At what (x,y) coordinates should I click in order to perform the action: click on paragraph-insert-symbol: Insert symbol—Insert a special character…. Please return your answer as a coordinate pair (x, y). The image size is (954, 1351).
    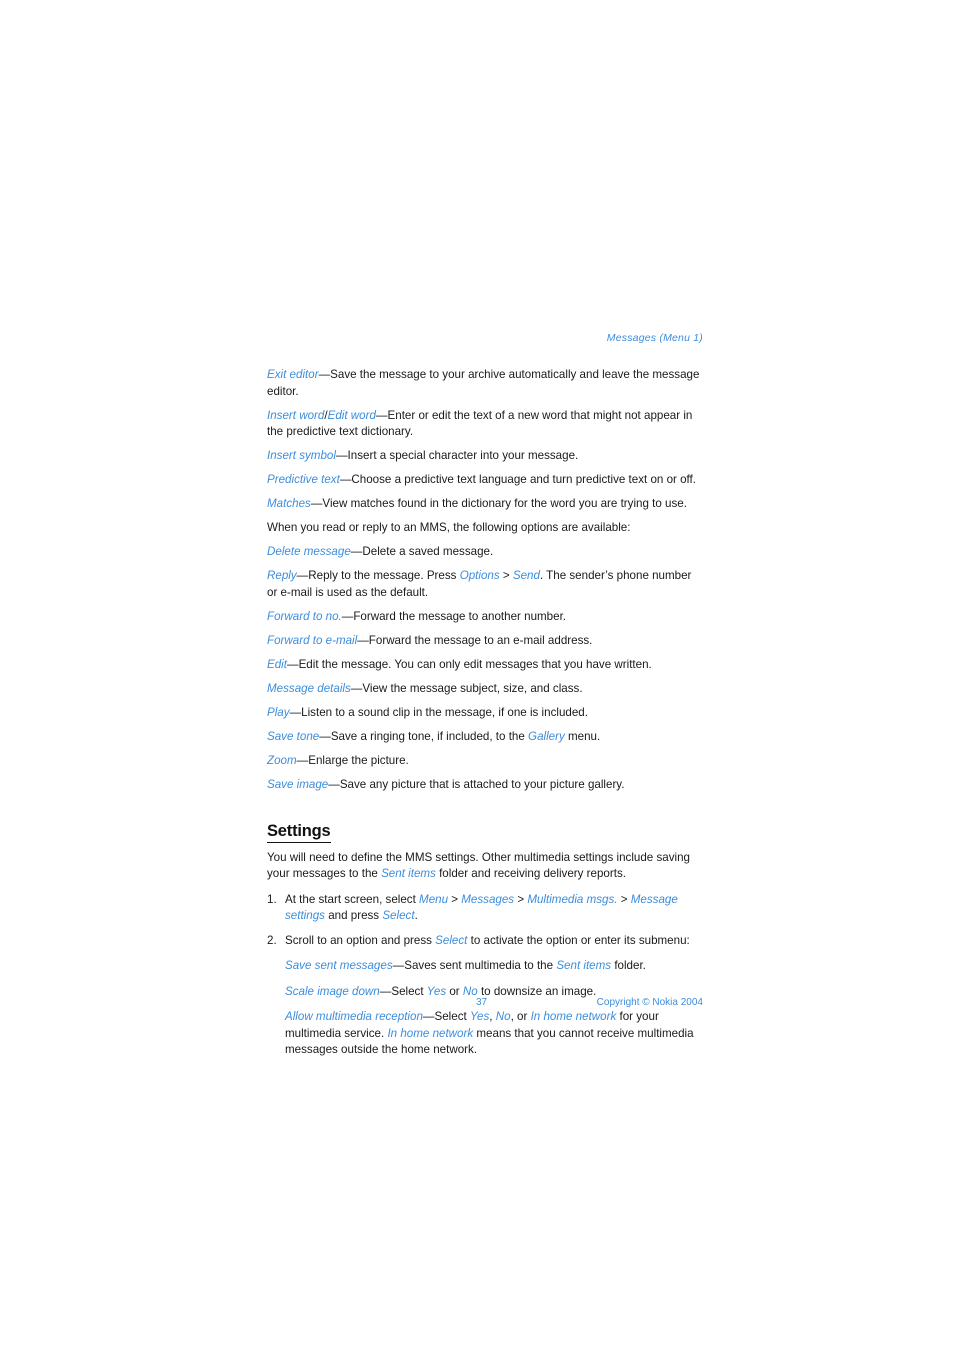
    Looking at the image, I should click on (485, 456).